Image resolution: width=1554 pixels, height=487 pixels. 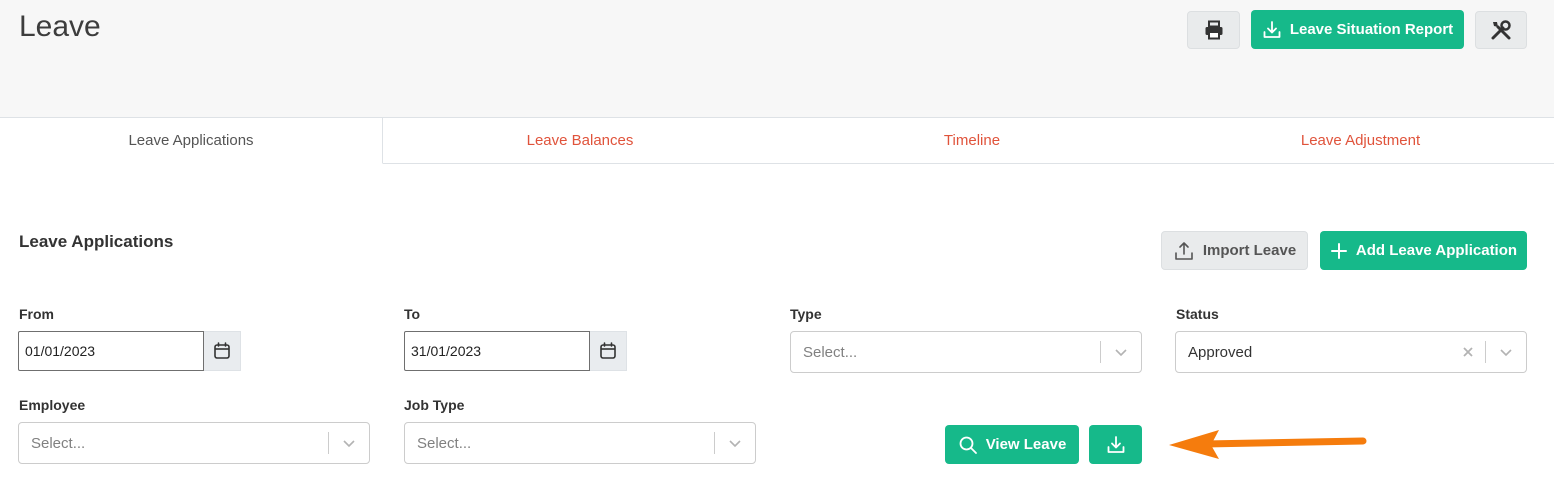 I want to click on add-leave-application-label: Add Leave Application, so click(x=1436, y=250).